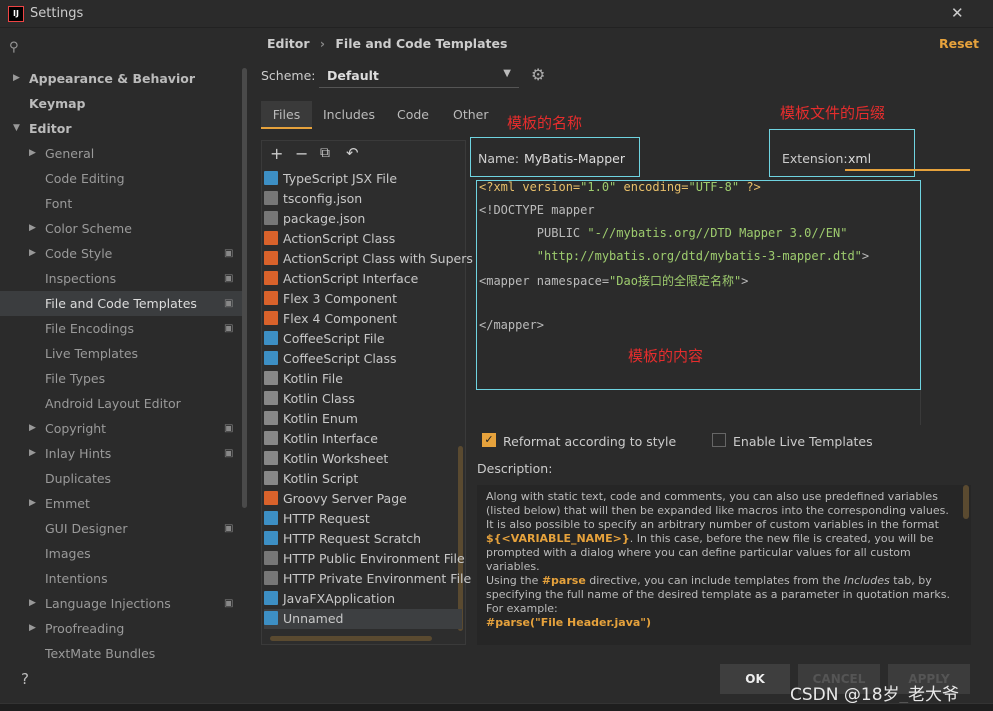  Describe the element at coordinates (78, 478) in the screenshot. I see `sidebar-item-label: Duplicates` at that location.